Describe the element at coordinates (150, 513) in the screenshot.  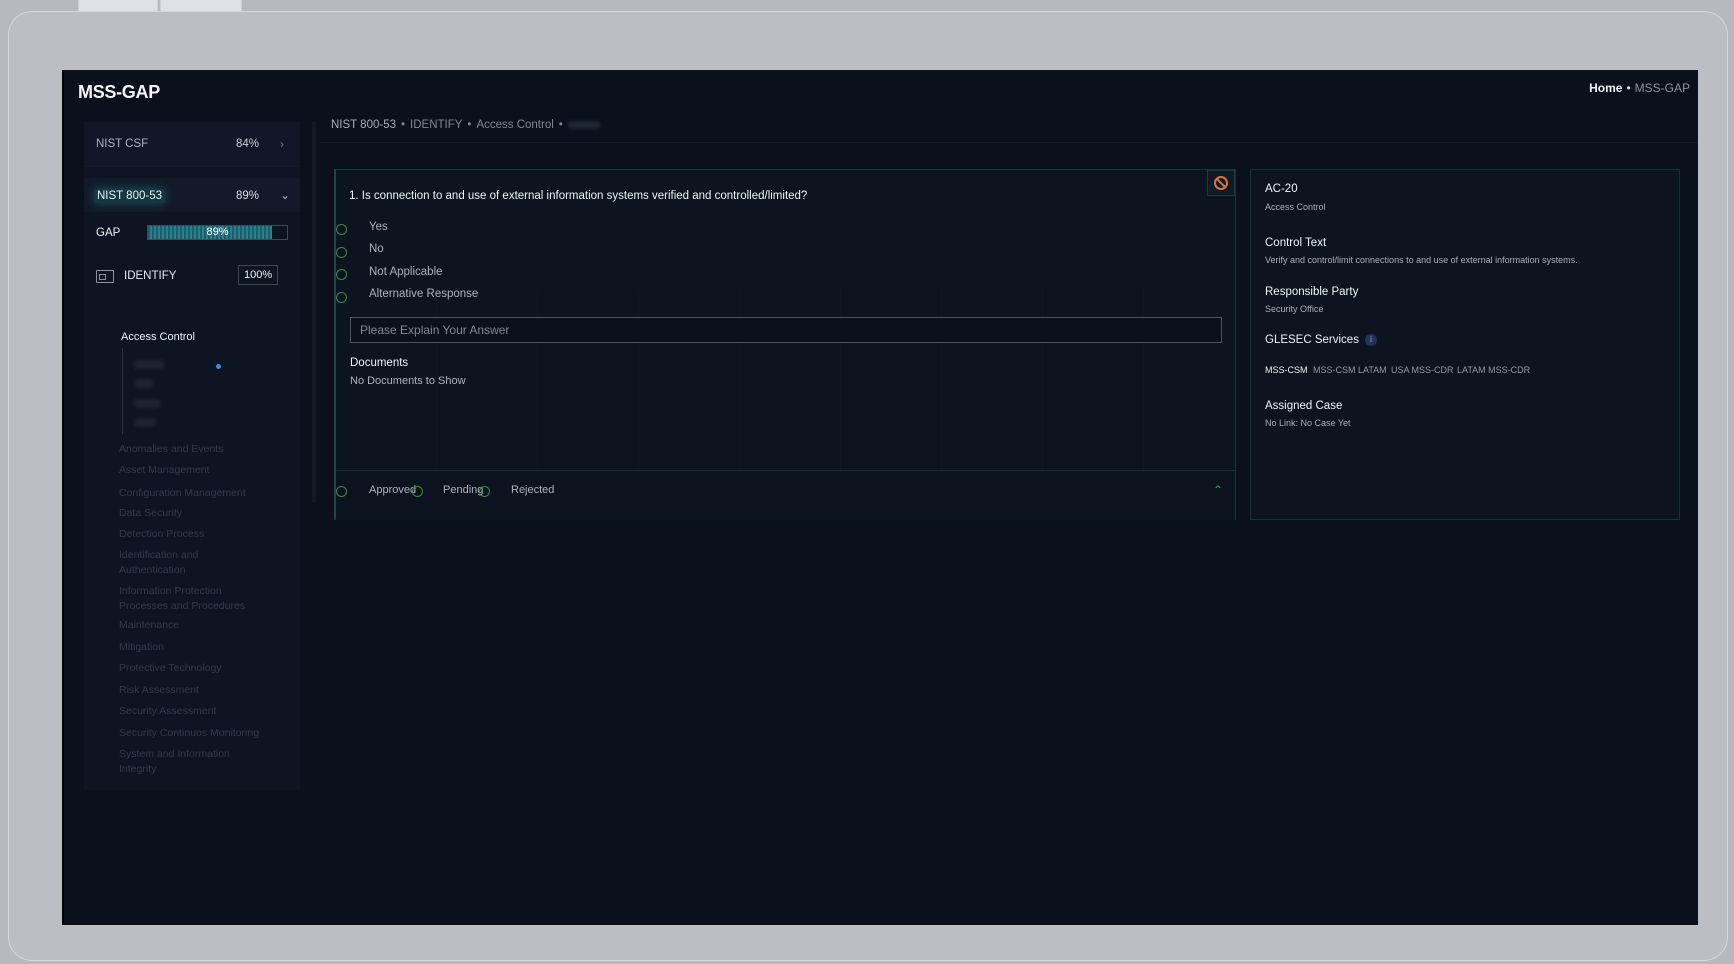
I see `sidebar-category: Data Security` at that location.